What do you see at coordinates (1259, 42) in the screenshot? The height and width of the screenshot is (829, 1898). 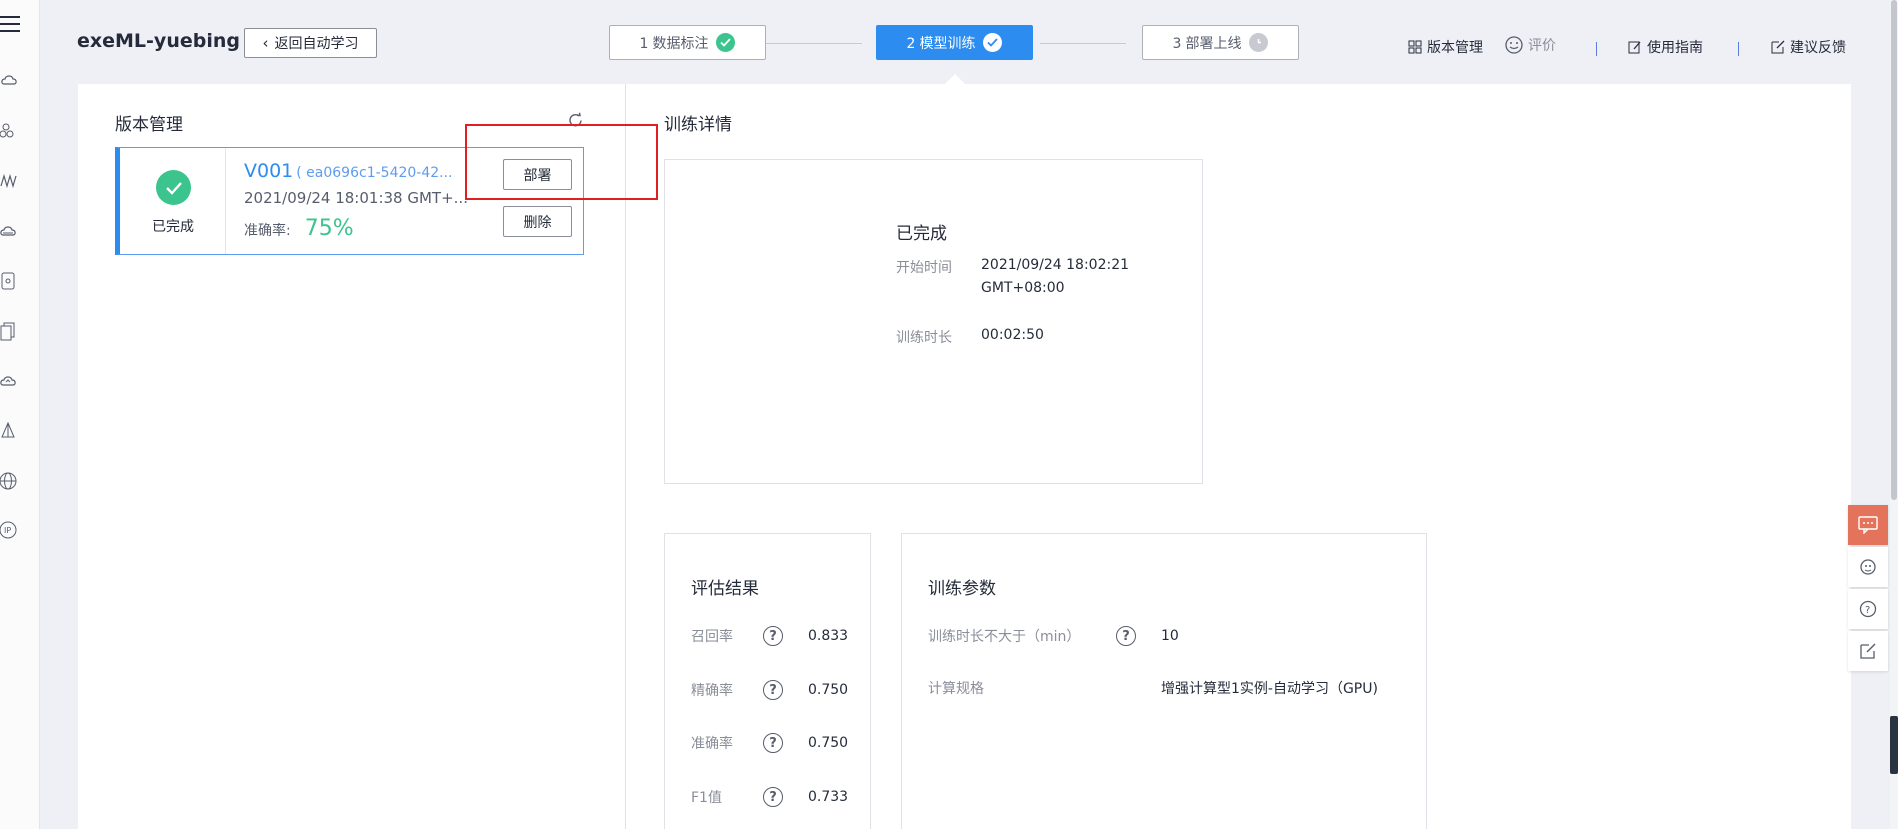 I see `clock-icon` at bounding box center [1259, 42].